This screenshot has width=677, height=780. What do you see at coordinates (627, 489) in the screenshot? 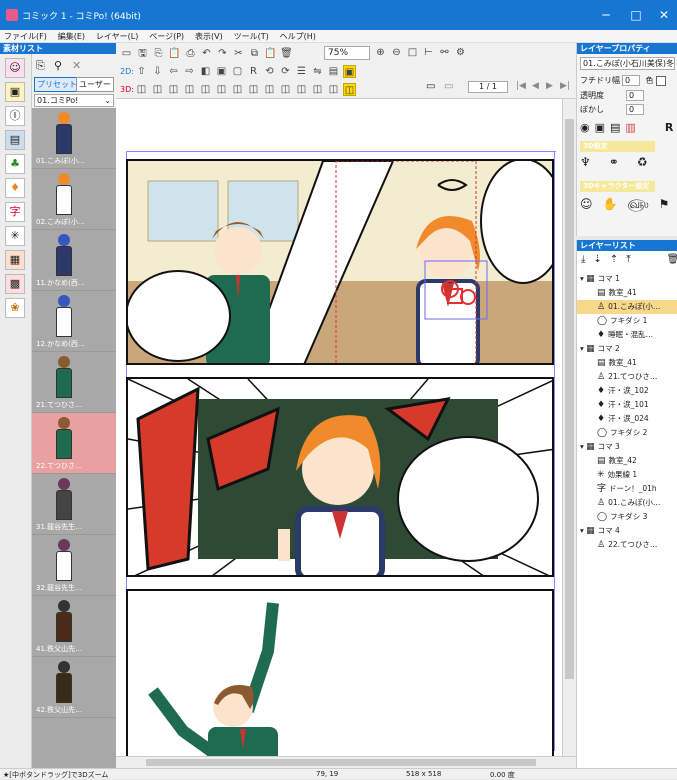
I see `layer-item: 字ドーン！_01h` at bounding box center [627, 489].